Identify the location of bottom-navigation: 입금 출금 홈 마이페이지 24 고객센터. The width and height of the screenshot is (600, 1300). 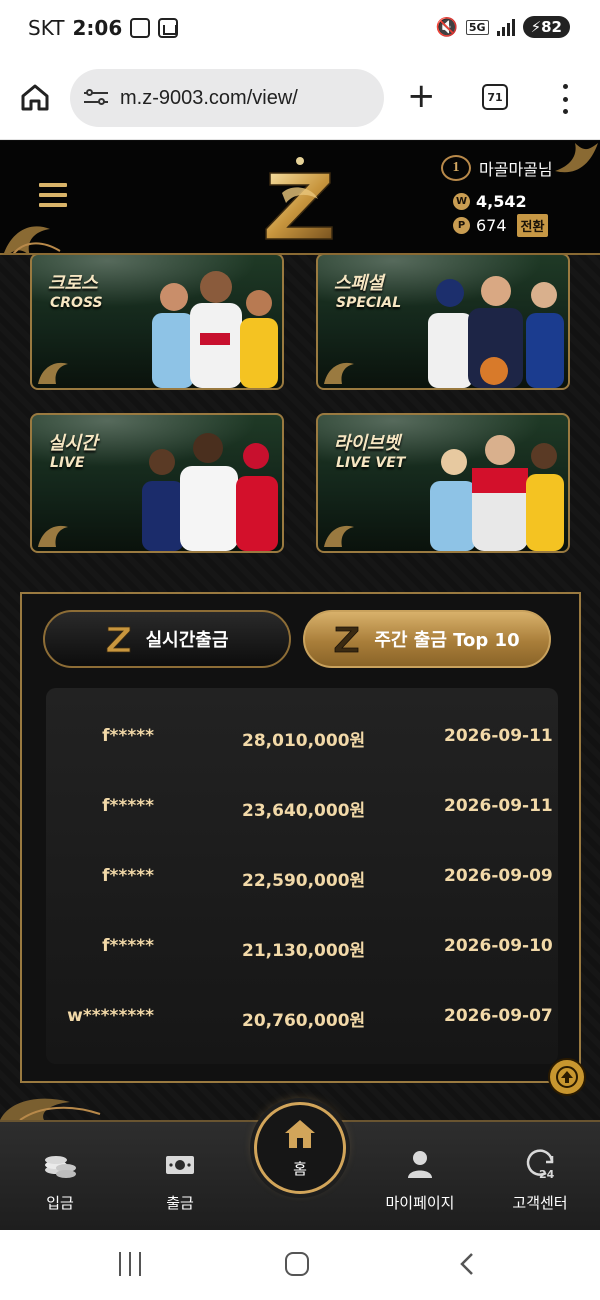
(300, 1166).